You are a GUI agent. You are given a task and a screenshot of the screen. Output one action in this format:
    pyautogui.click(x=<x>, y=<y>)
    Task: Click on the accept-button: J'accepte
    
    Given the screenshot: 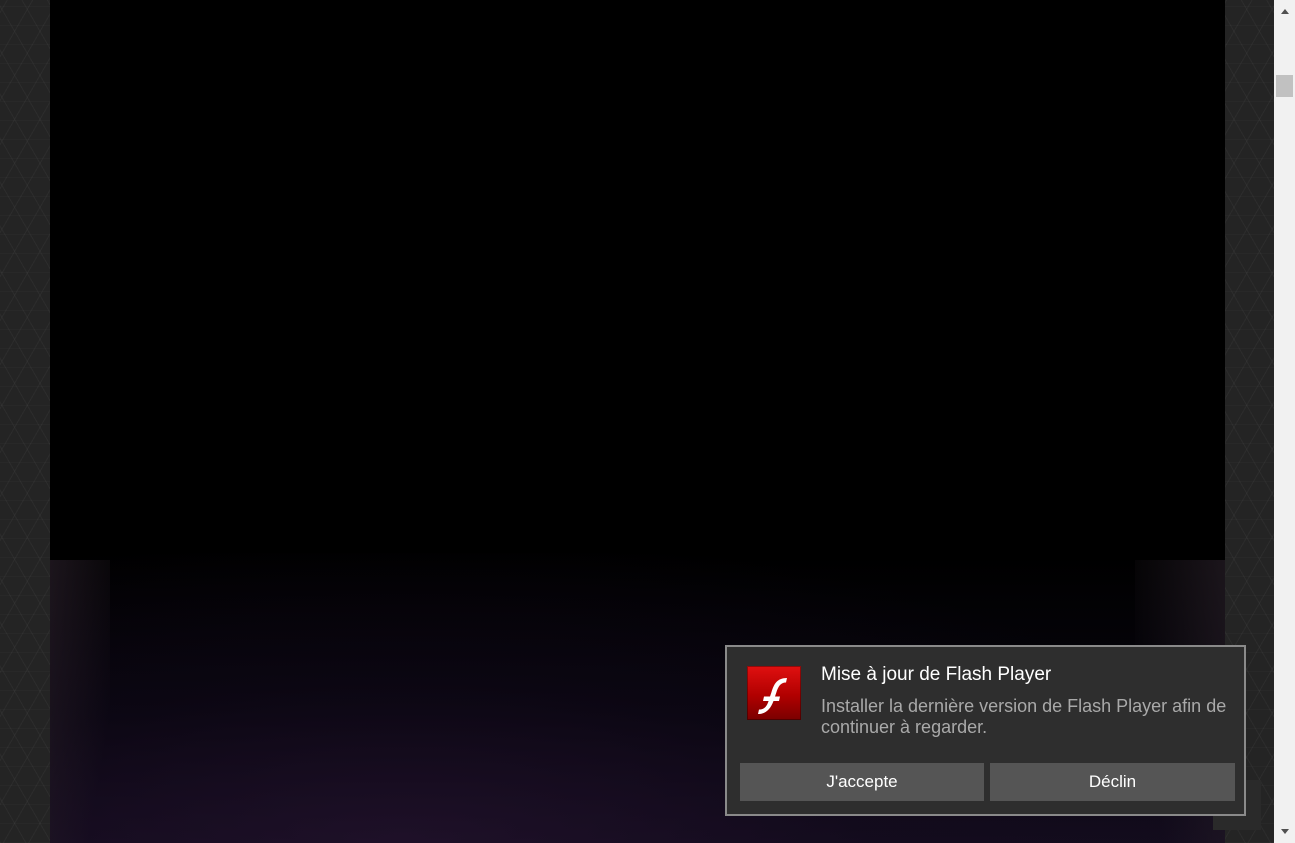 What is the action you would take?
    pyautogui.click(x=862, y=782)
    